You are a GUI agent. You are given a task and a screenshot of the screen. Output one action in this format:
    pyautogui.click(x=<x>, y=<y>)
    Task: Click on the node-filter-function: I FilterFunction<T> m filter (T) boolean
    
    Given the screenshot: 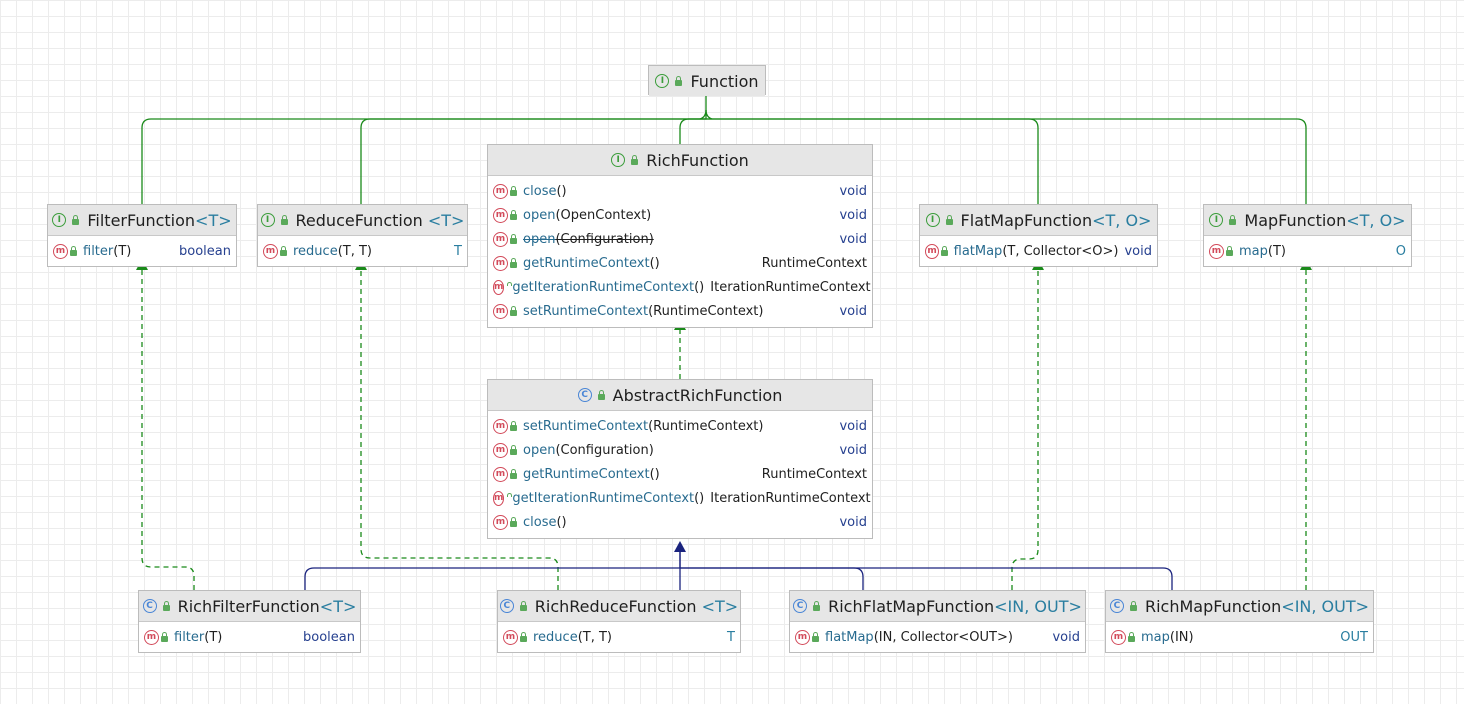 What is the action you would take?
    pyautogui.click(x=142, y=235)
    